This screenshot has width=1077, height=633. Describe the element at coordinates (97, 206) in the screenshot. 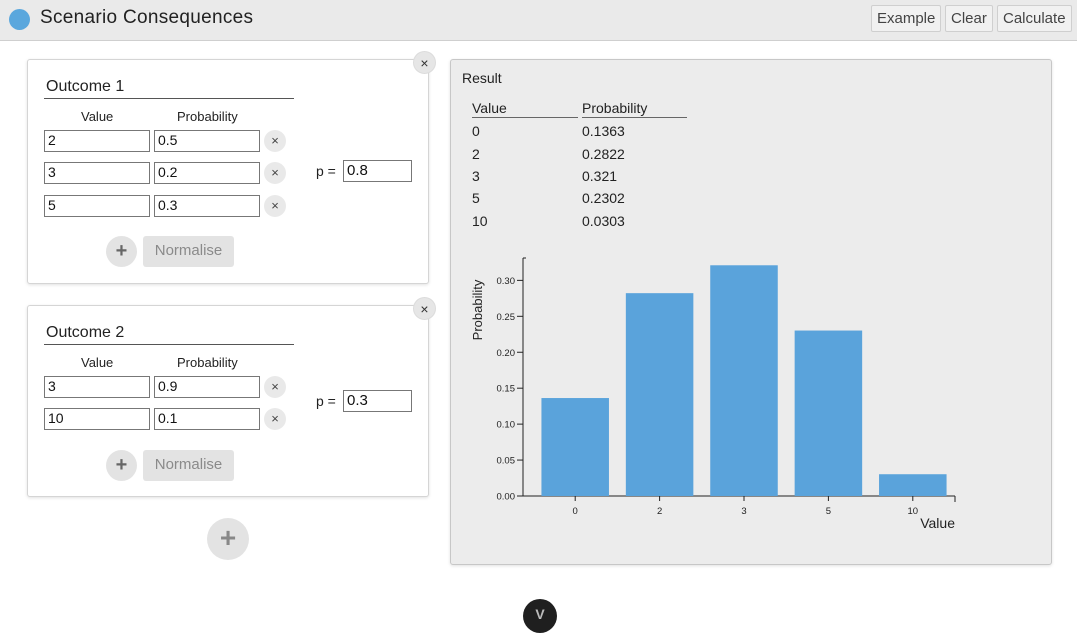

I see `value-input: 5` at that location.